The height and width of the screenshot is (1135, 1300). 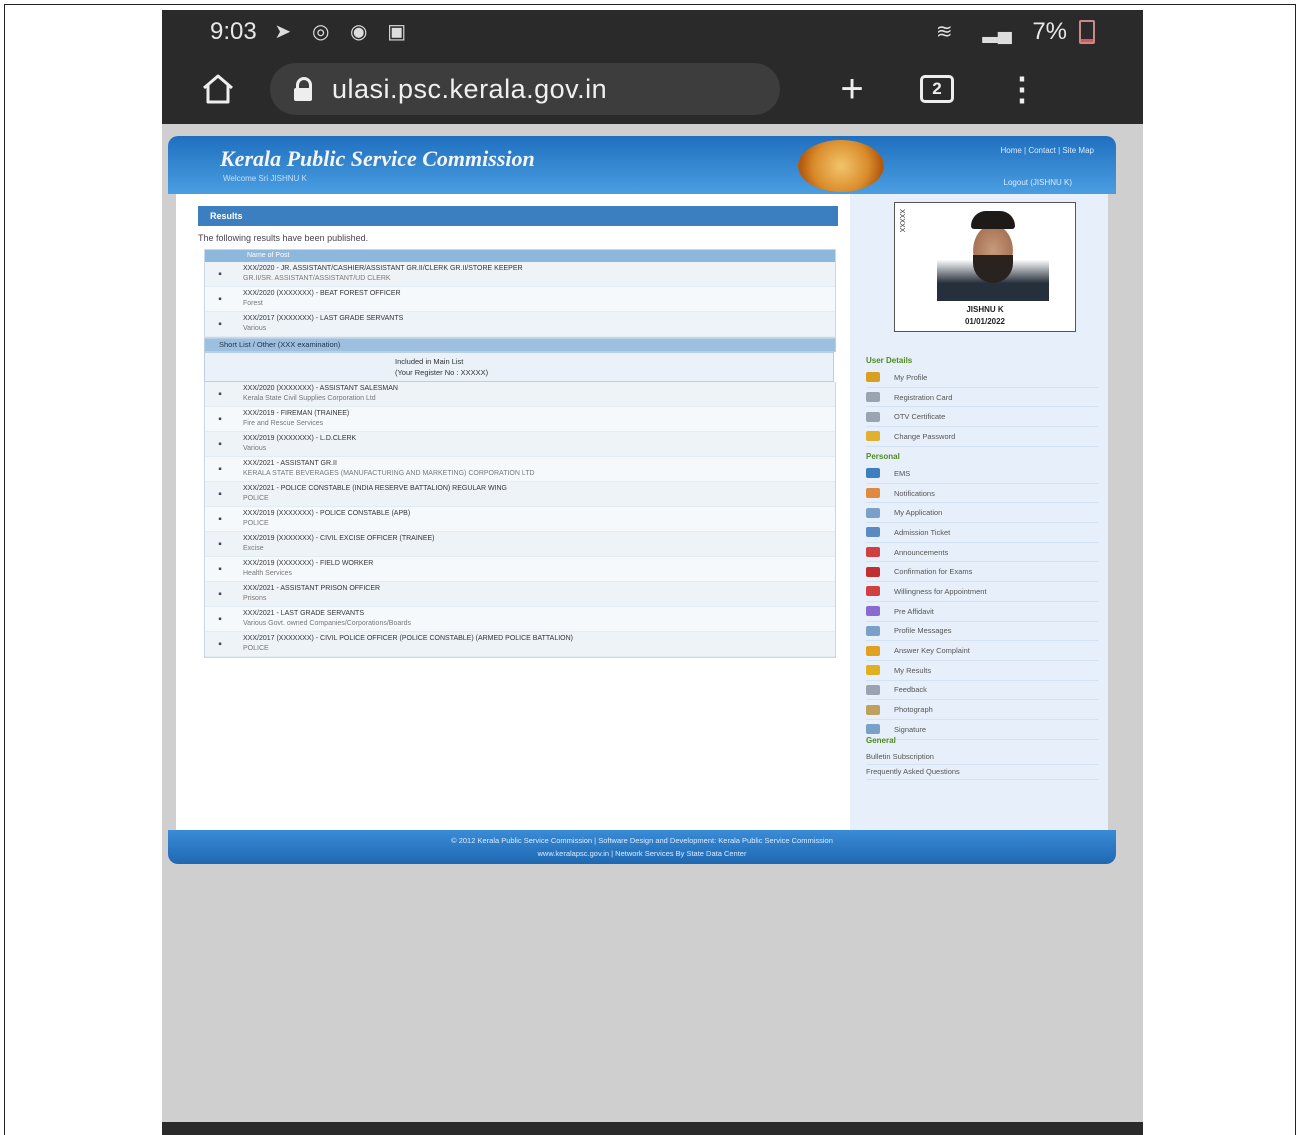 I want to click on sidebar-item: Change Password, so click(x=982, y=437).